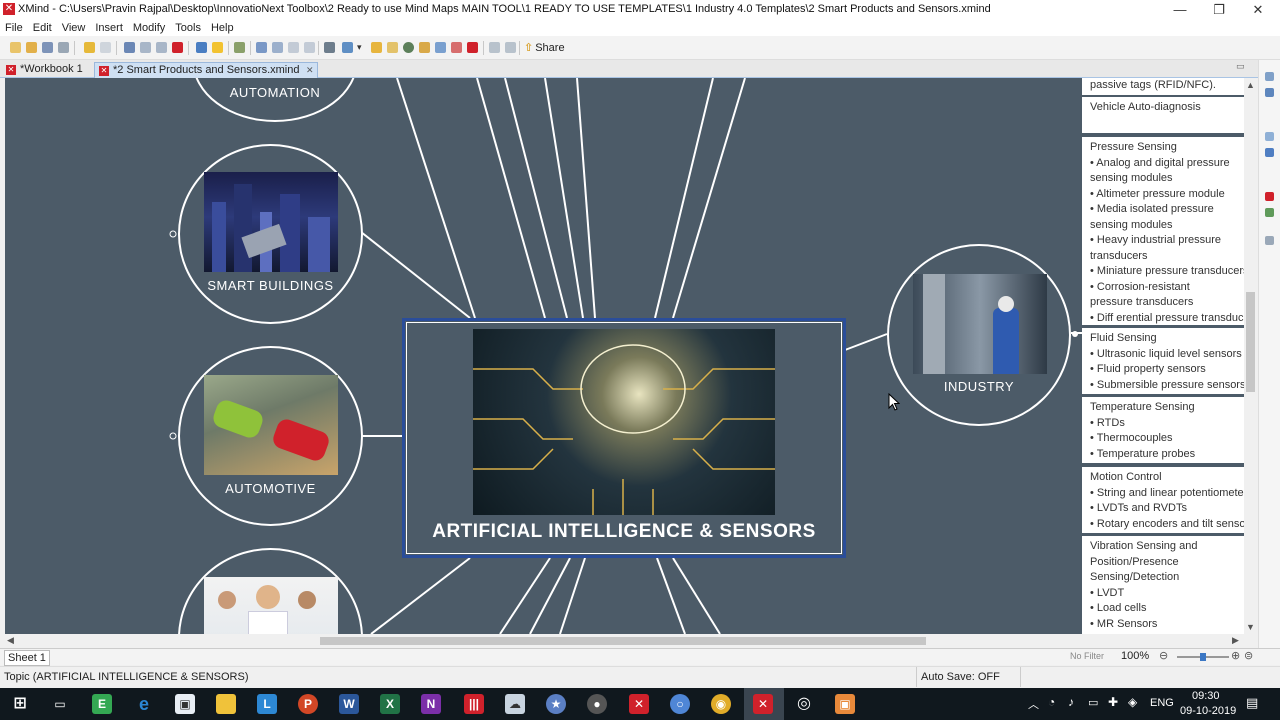  What do you see at coordinates (1248, 655) in the screenshot?
I see `fit-zoom-icon: ⊜` at bounding box center [1248, 655].